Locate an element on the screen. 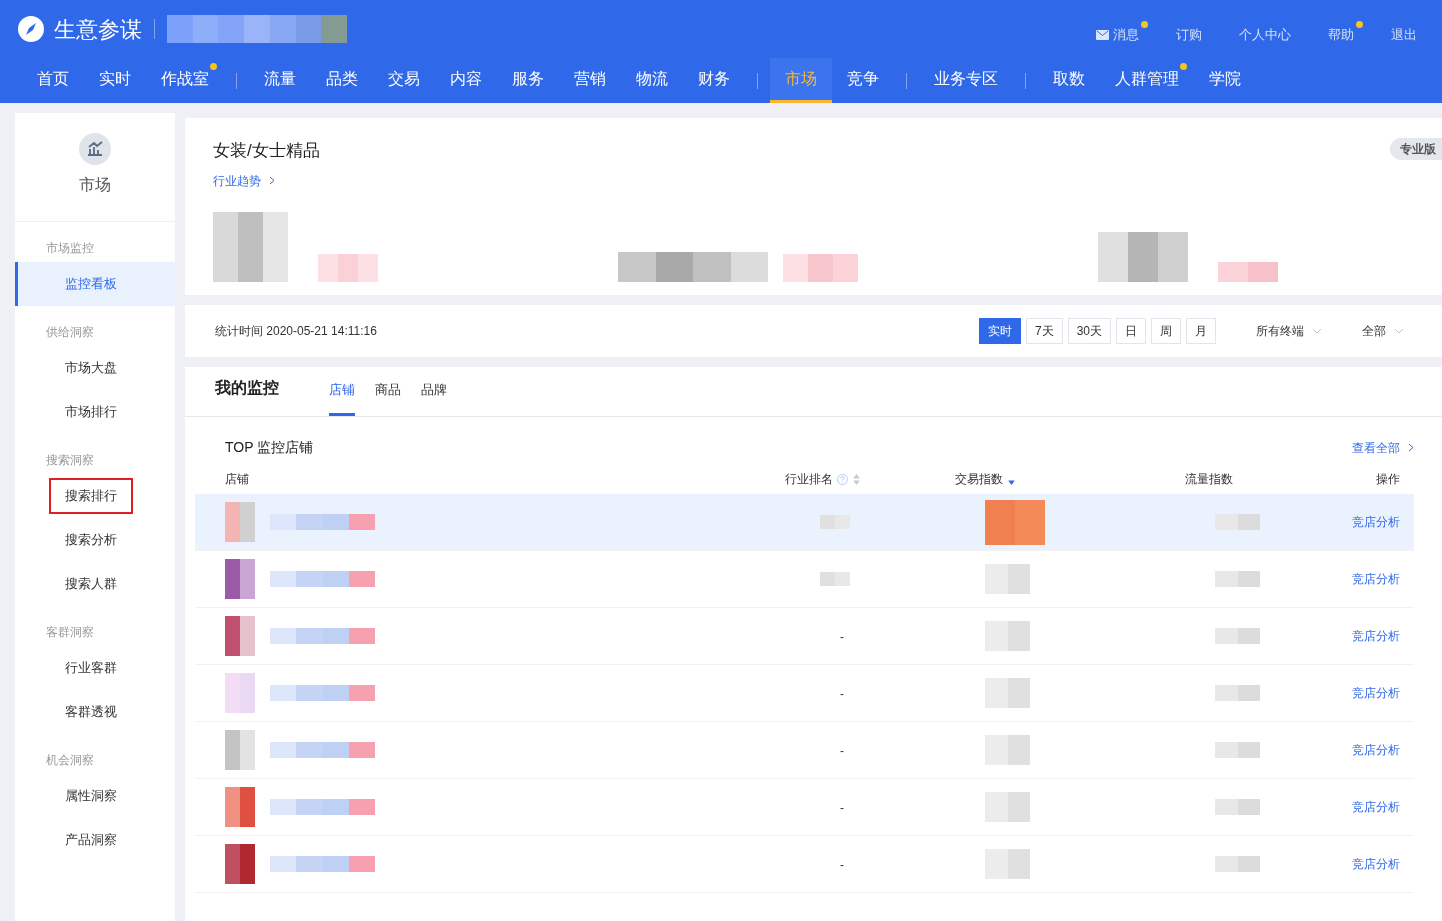 This screenshot has height=921, width=1442. nav-tab: 财务 is located at coordinates (714, 80).